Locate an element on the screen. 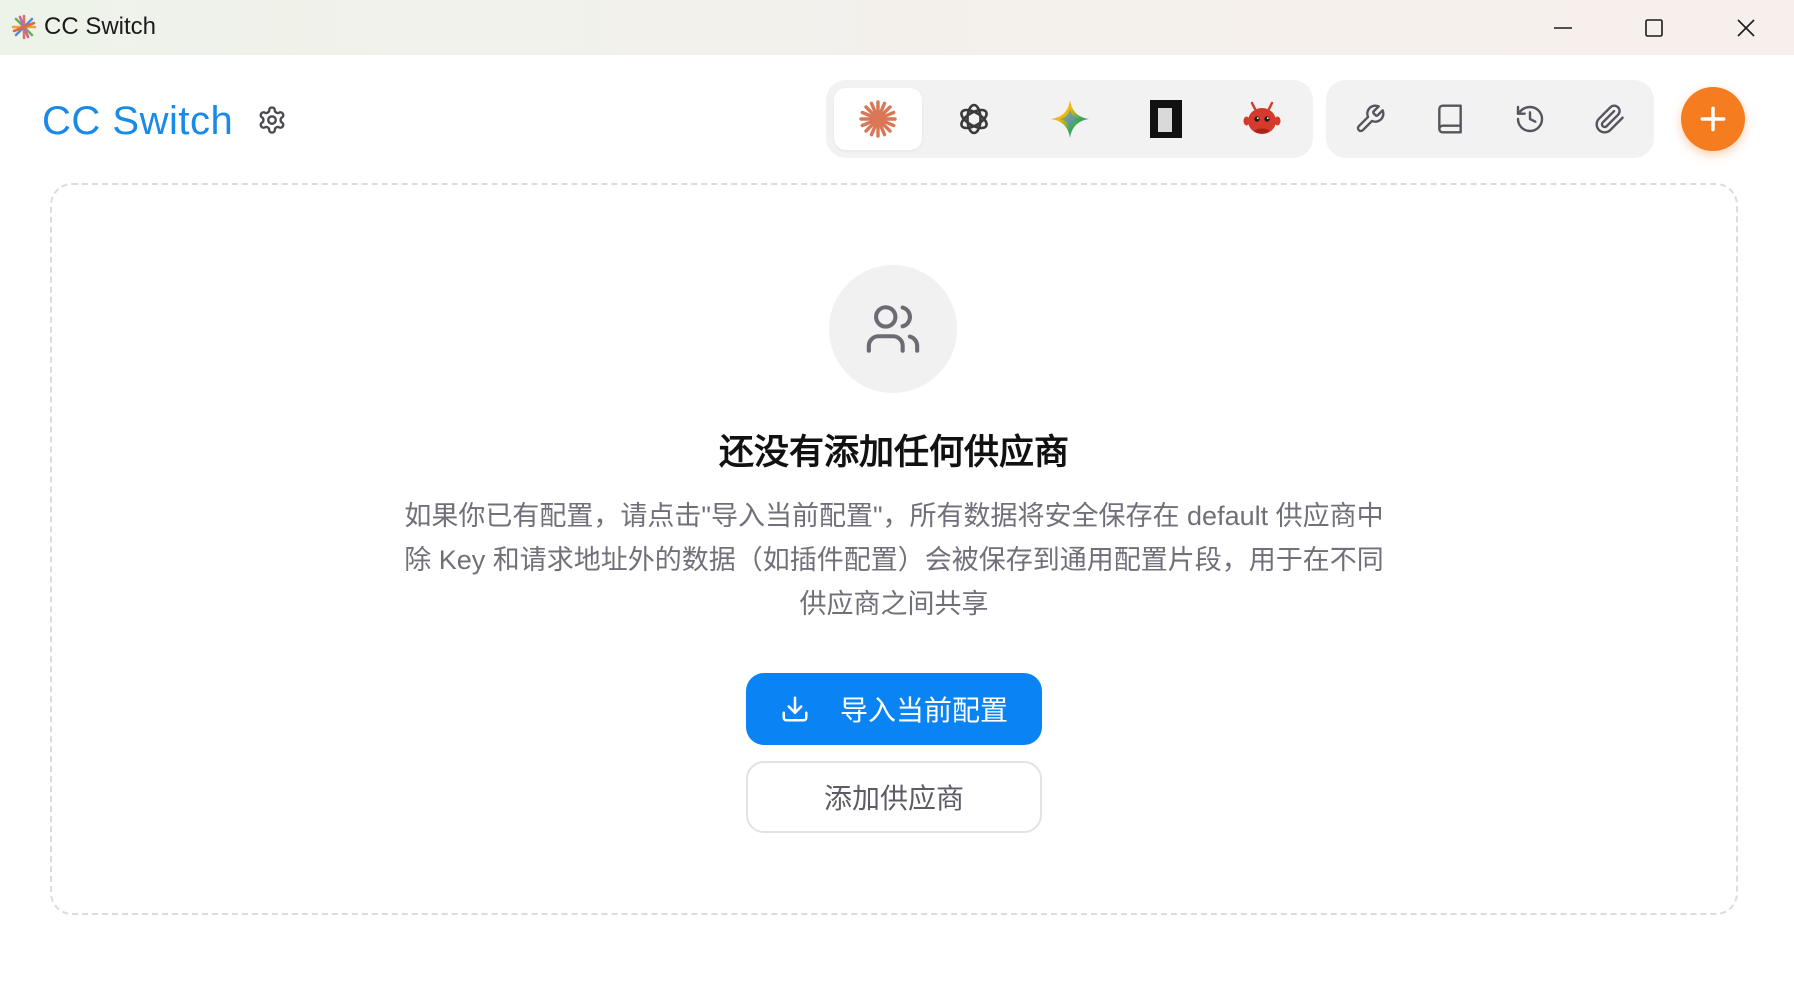 The width and height of the screenshot is (1794, 988). history-button is located at coordinates (1530, 119).